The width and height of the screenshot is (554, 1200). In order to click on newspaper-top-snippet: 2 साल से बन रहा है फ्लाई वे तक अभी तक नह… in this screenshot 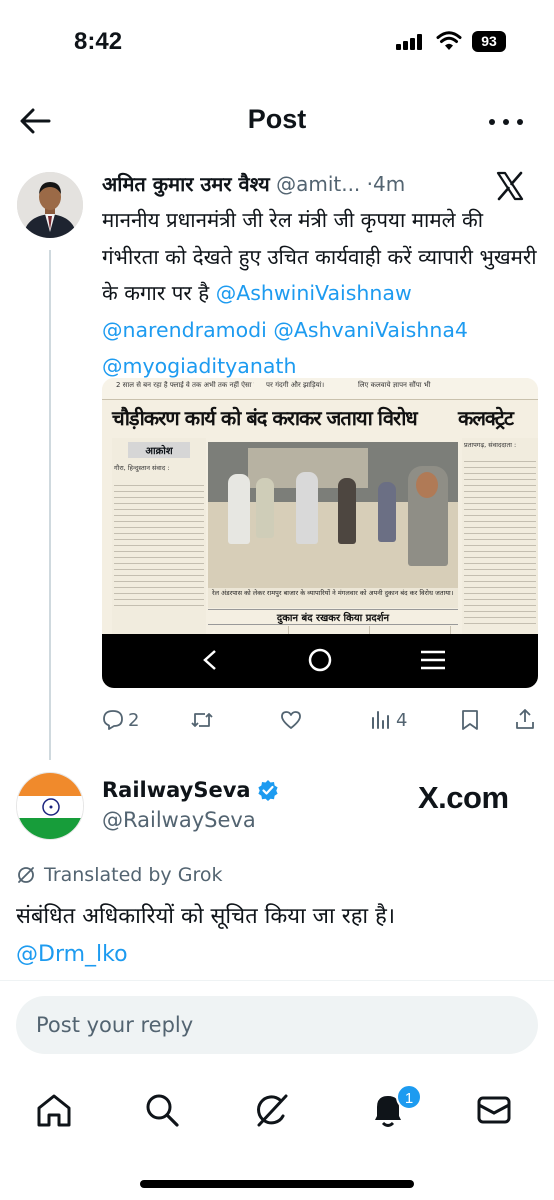, I will do `click(185, 385)`.